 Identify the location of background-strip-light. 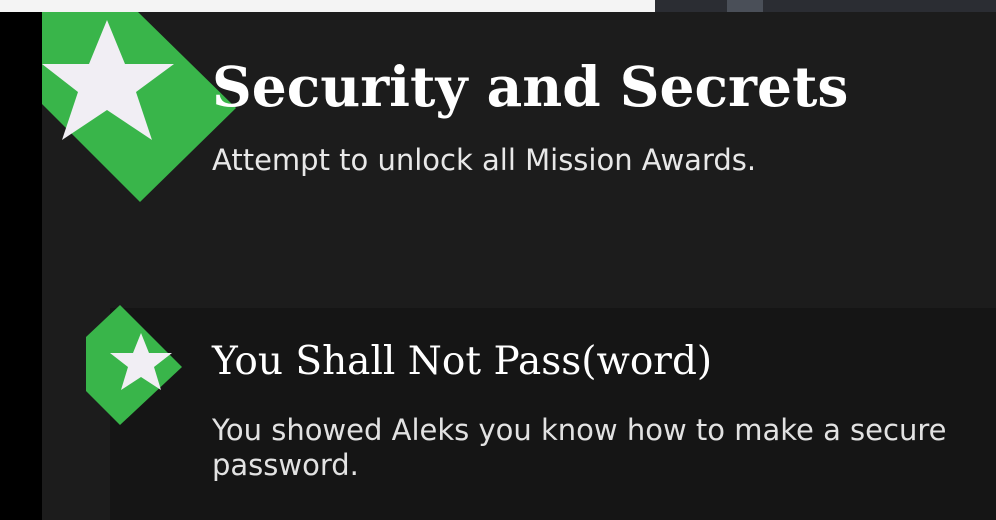
(327, 6).